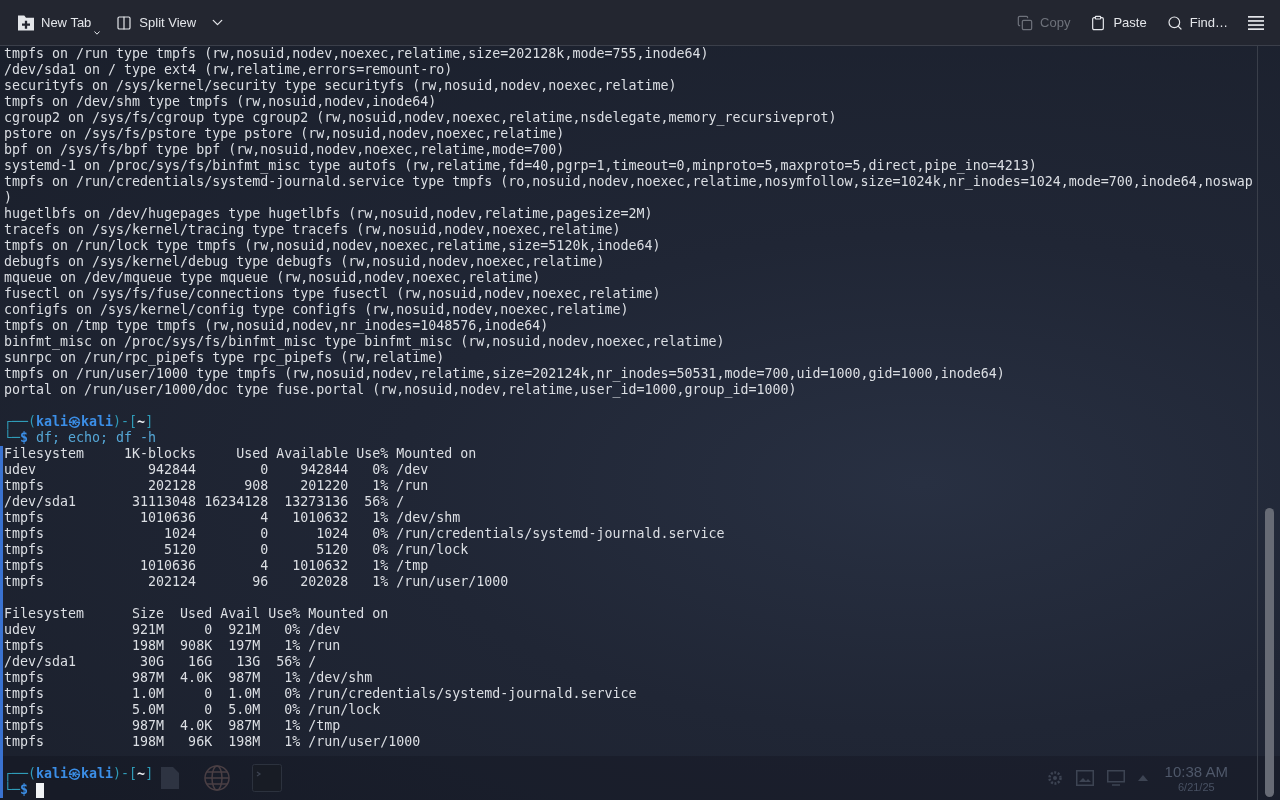 The width and height of the screenshot is (1280, 800). I want to click on split-view-button: Split View, so click(171, 22).